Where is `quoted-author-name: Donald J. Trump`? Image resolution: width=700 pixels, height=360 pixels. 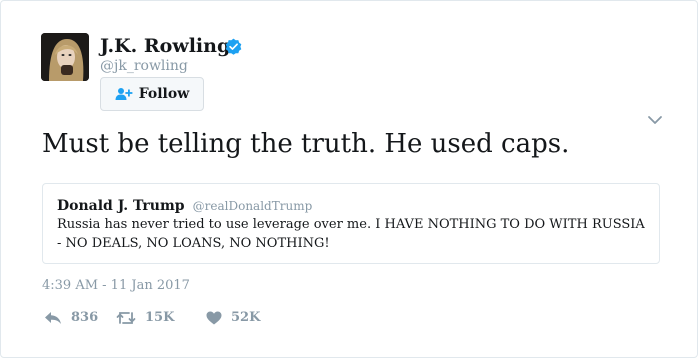 quoted-author-name: Donald J. Trump is located at coordinates (121, 206).